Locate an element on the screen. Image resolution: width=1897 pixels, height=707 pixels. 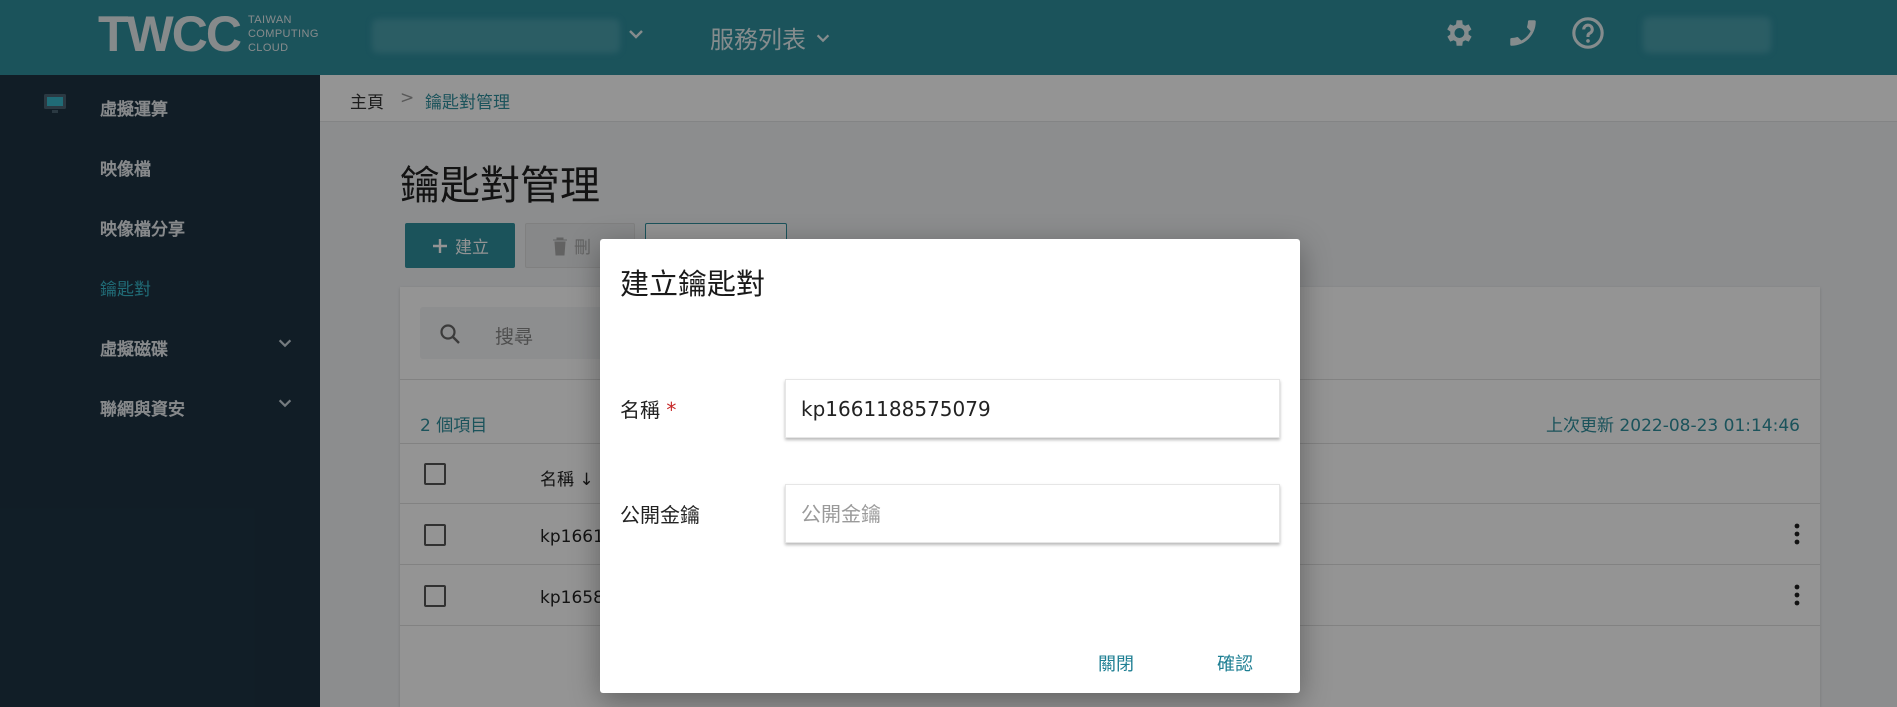
confirm-button: 確認 is located at coordinates (1235, 663).